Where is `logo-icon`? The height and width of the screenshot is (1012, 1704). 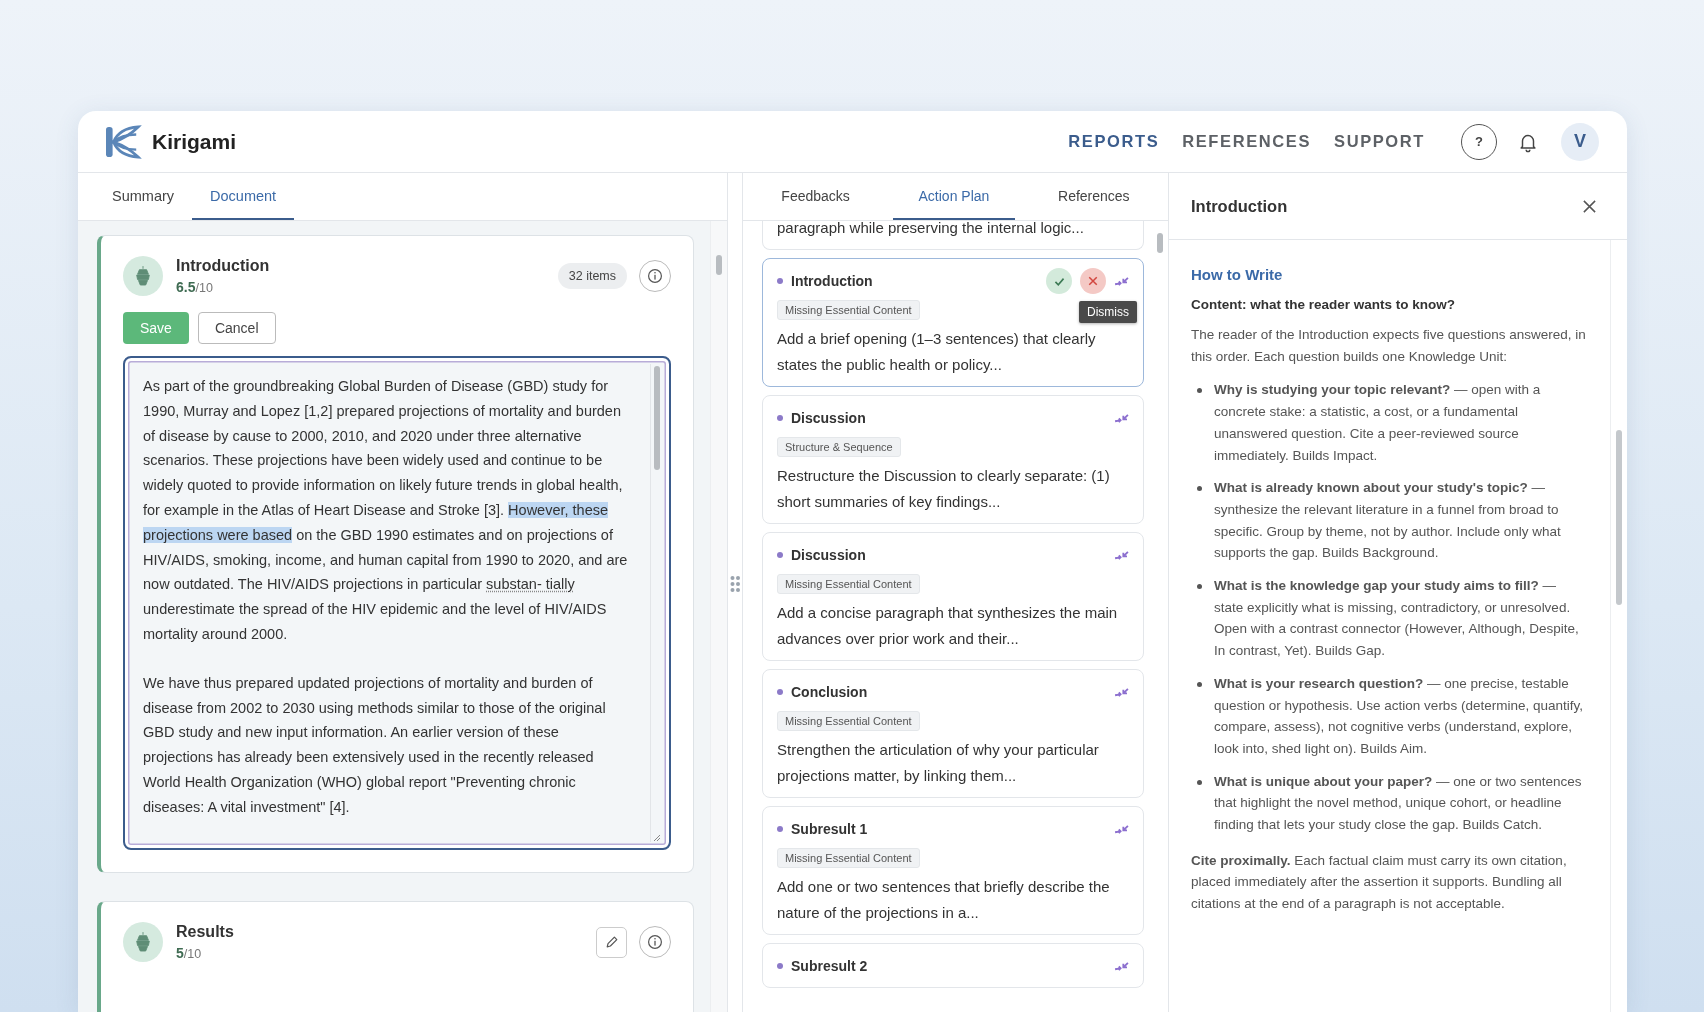 logo-icon is located at coordinates (123, 141).